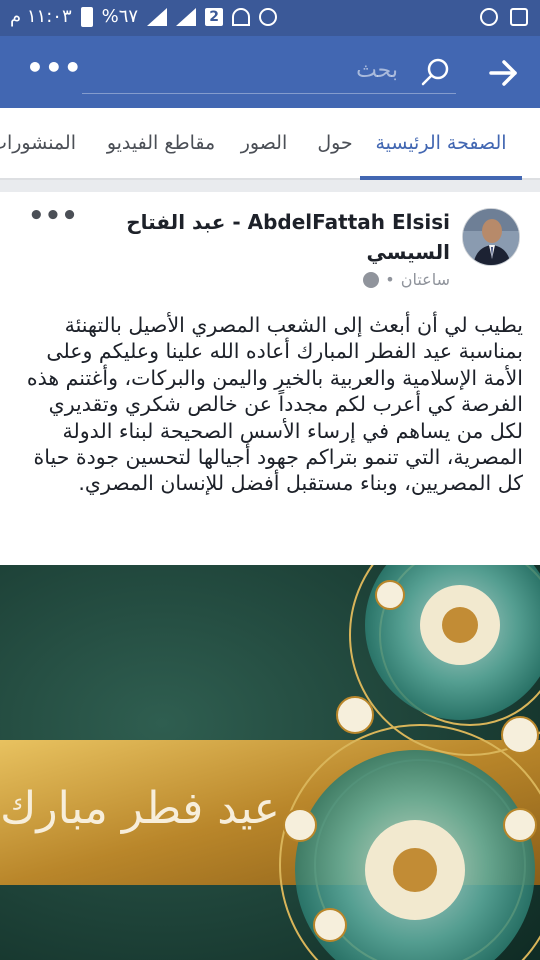 Image resolution: width=540 pixels, height=960 pixels. Describe the element at coordinates (441, 144) in the screenshot. I see `tab-home: الصفحة الرئيسية` at that location.